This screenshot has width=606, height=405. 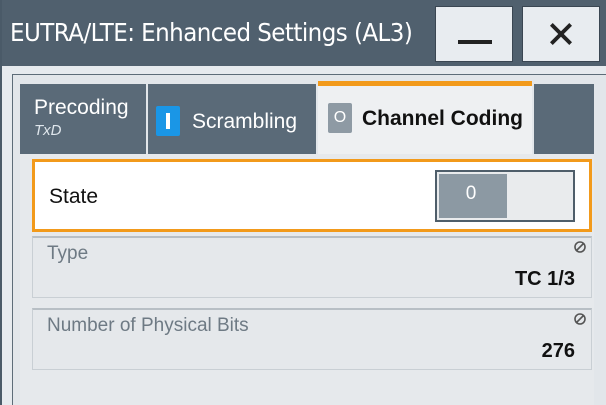 I want to click on physical-bits-row: Number of Physical Bits 276, so click(x=312, y=339).